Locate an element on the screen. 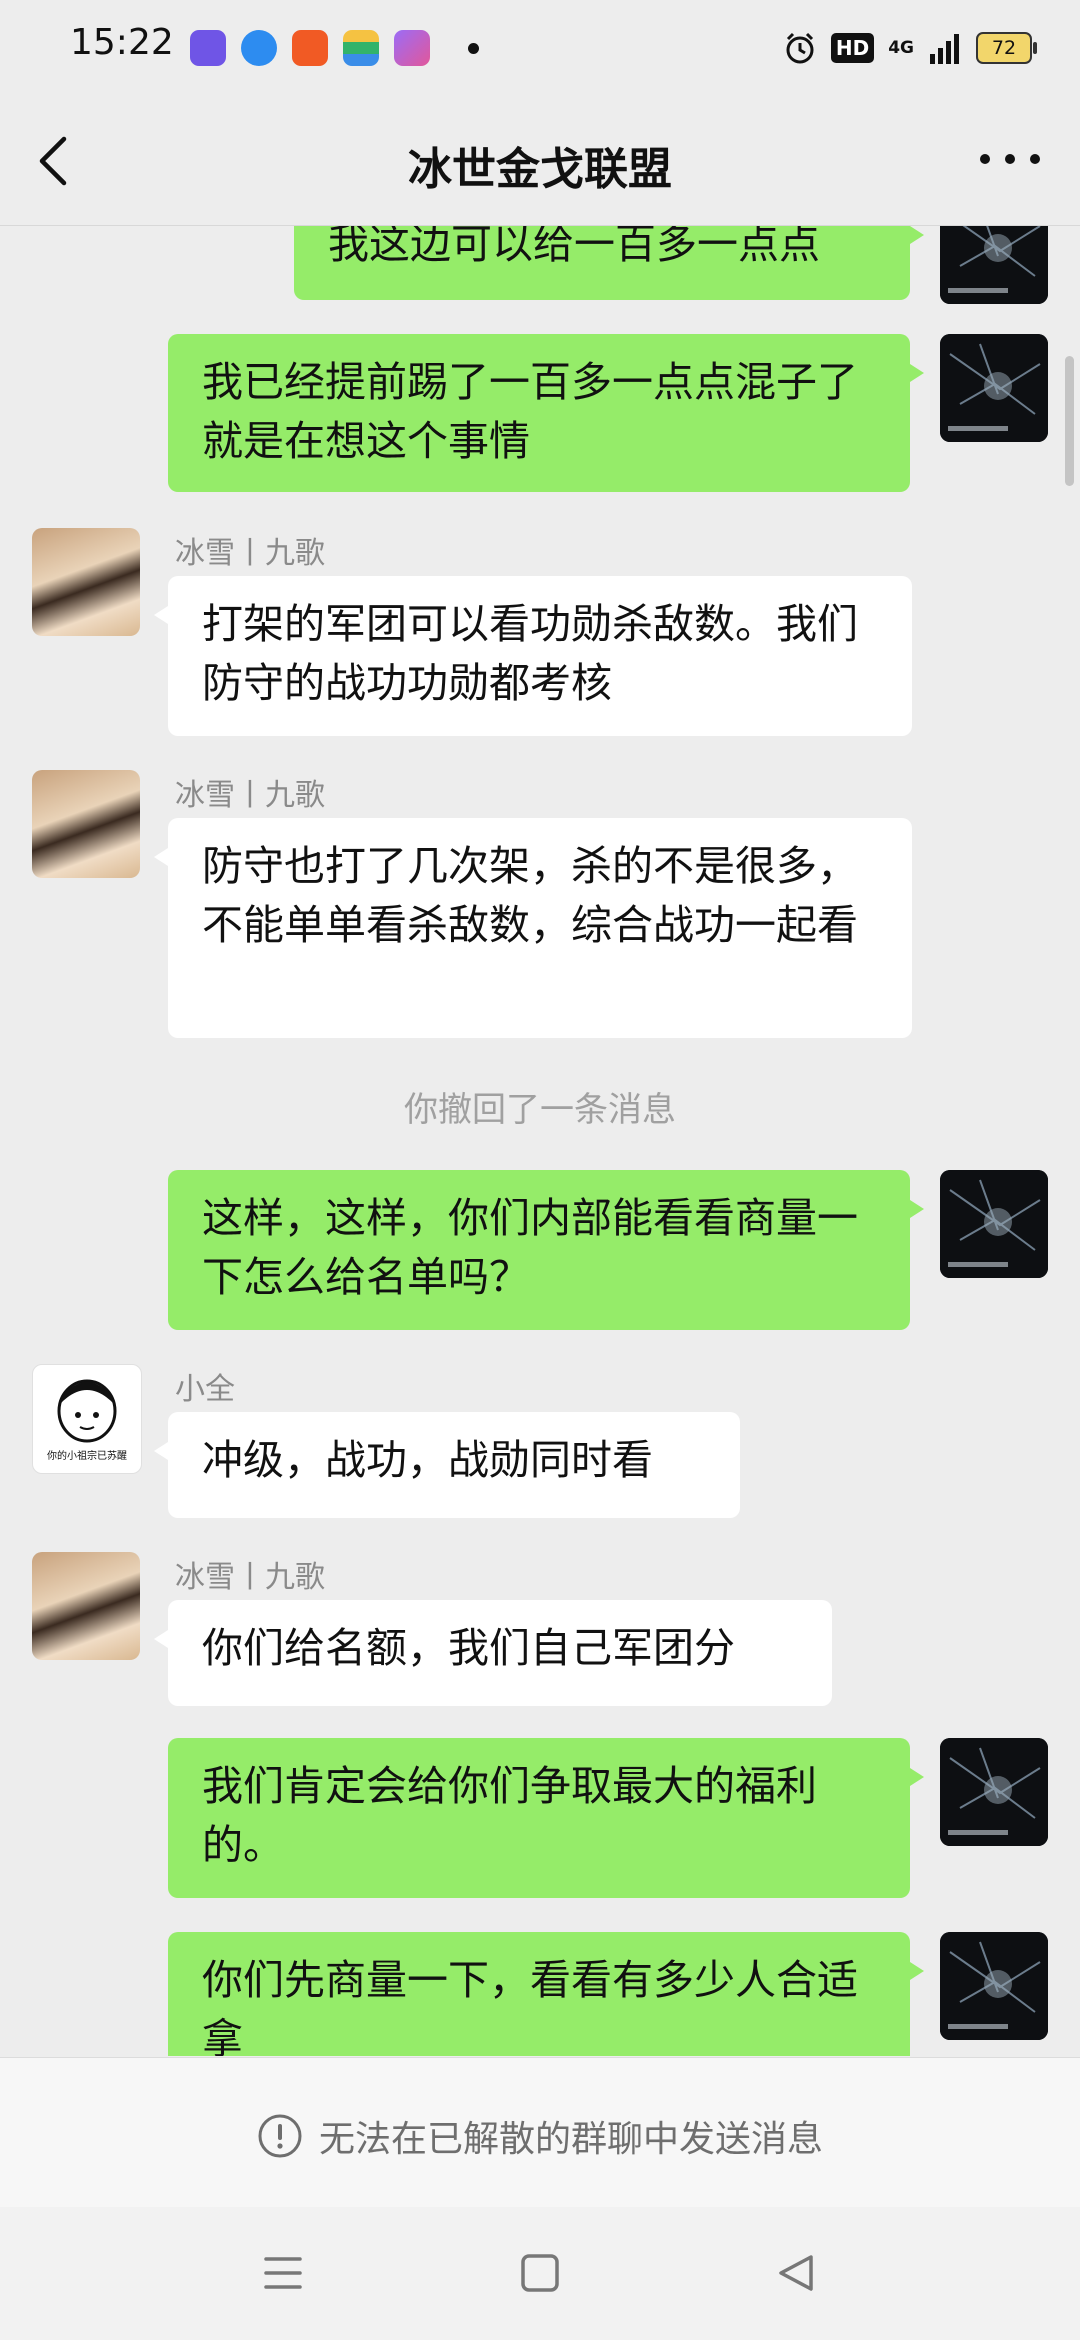 The width and height of the screenshot is (1080, 2340). more-options-icon is located at coordinates (1010, 159).